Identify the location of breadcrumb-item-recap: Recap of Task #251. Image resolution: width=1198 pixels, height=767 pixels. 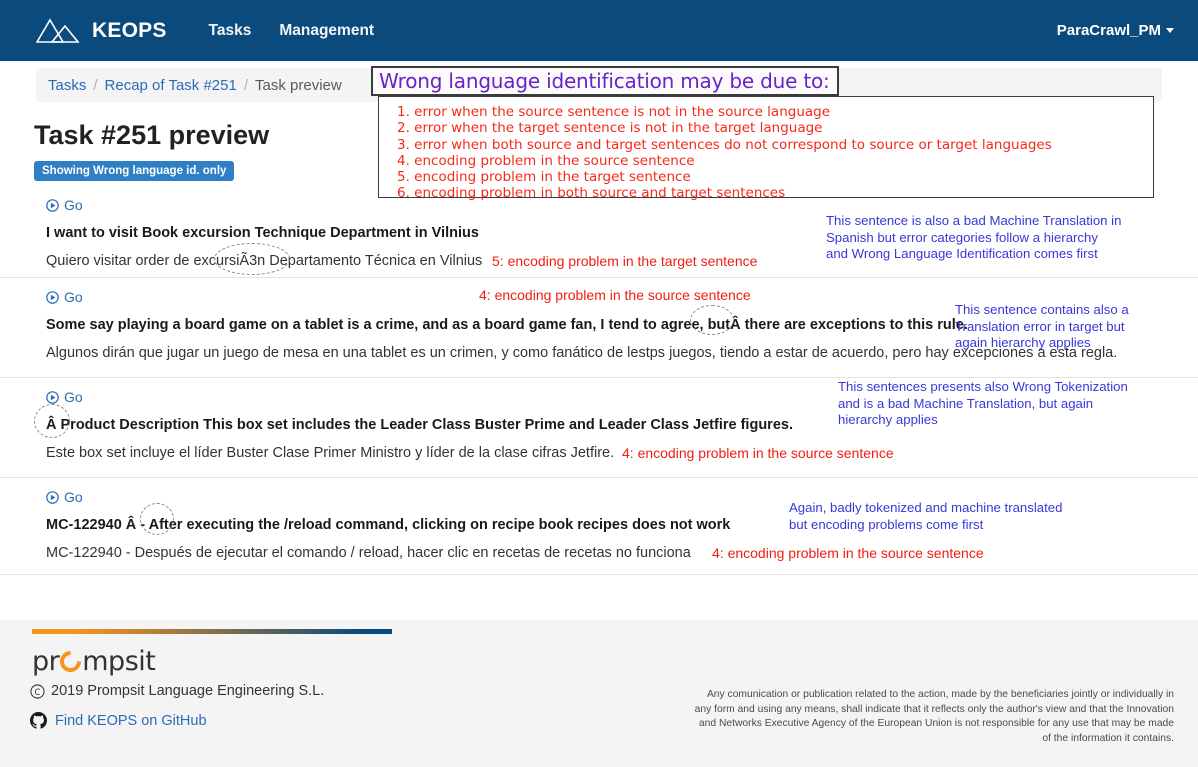
(171, 85).